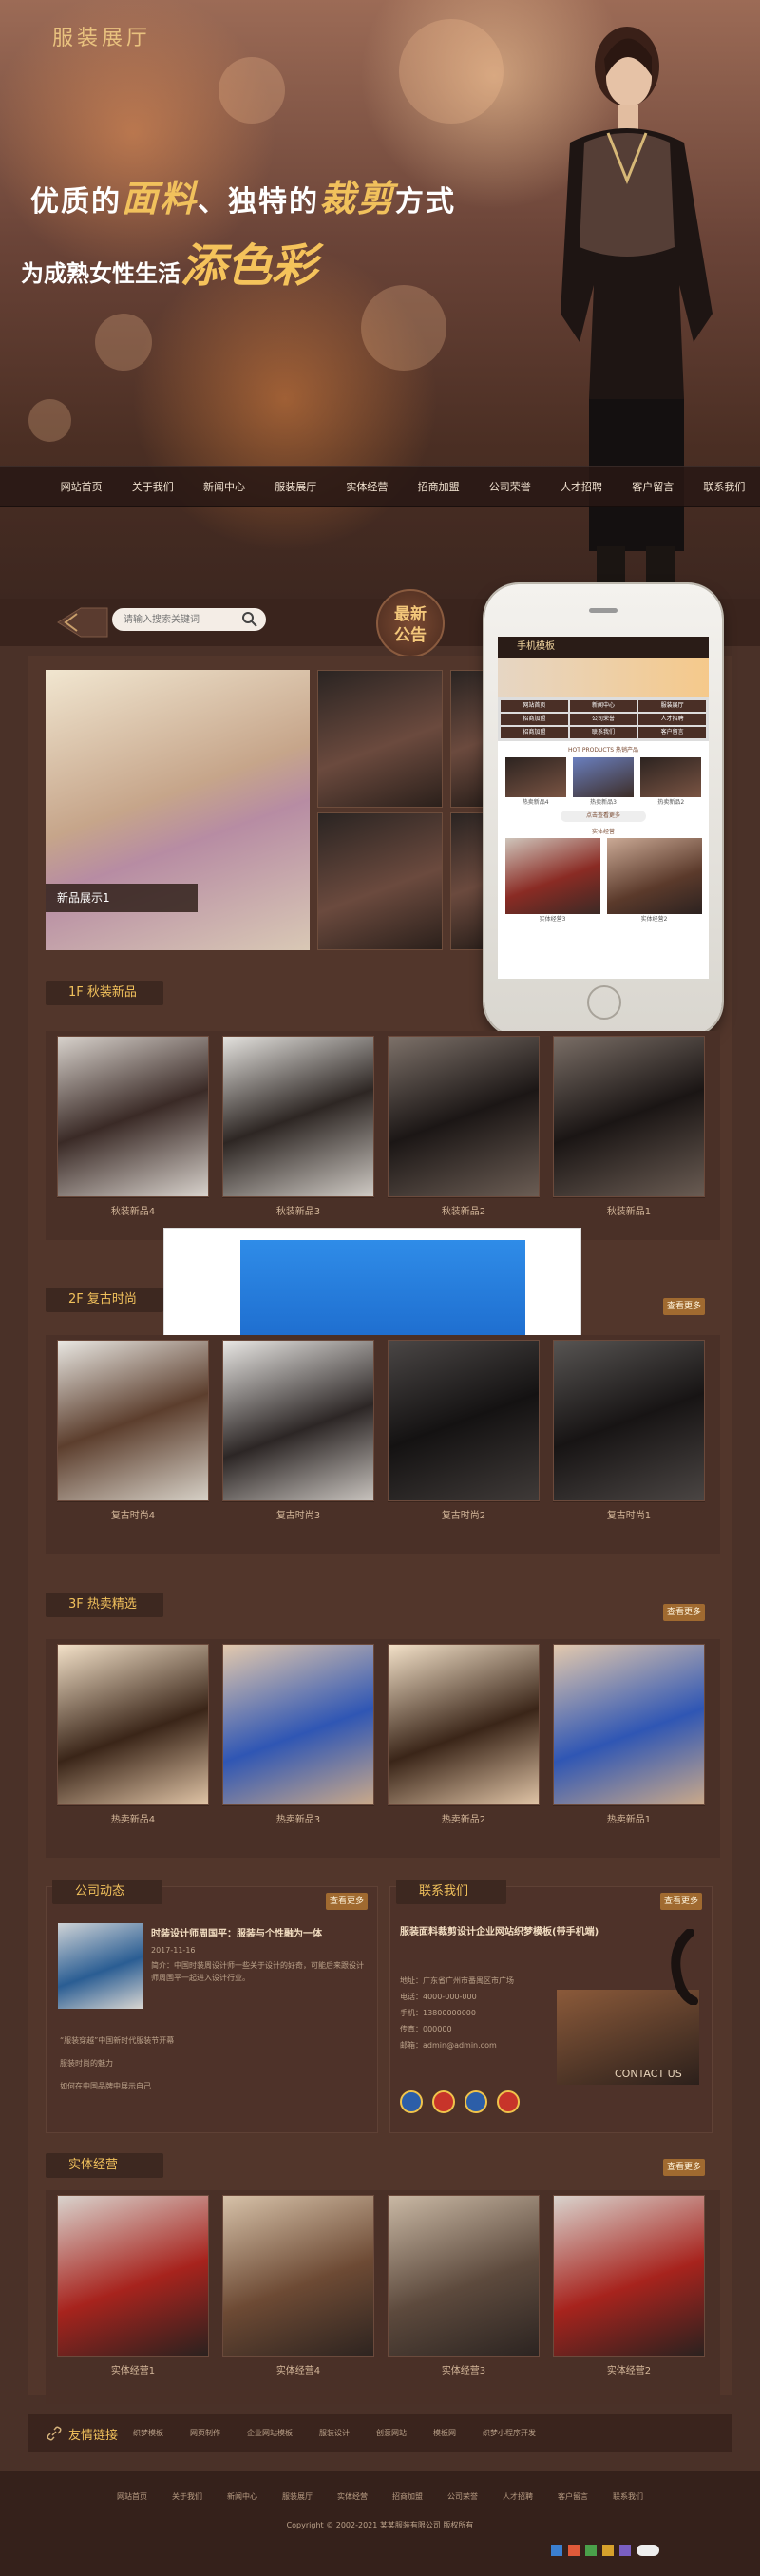  I want to click on phone-menu-item: 客户留言, so click(672, 732).